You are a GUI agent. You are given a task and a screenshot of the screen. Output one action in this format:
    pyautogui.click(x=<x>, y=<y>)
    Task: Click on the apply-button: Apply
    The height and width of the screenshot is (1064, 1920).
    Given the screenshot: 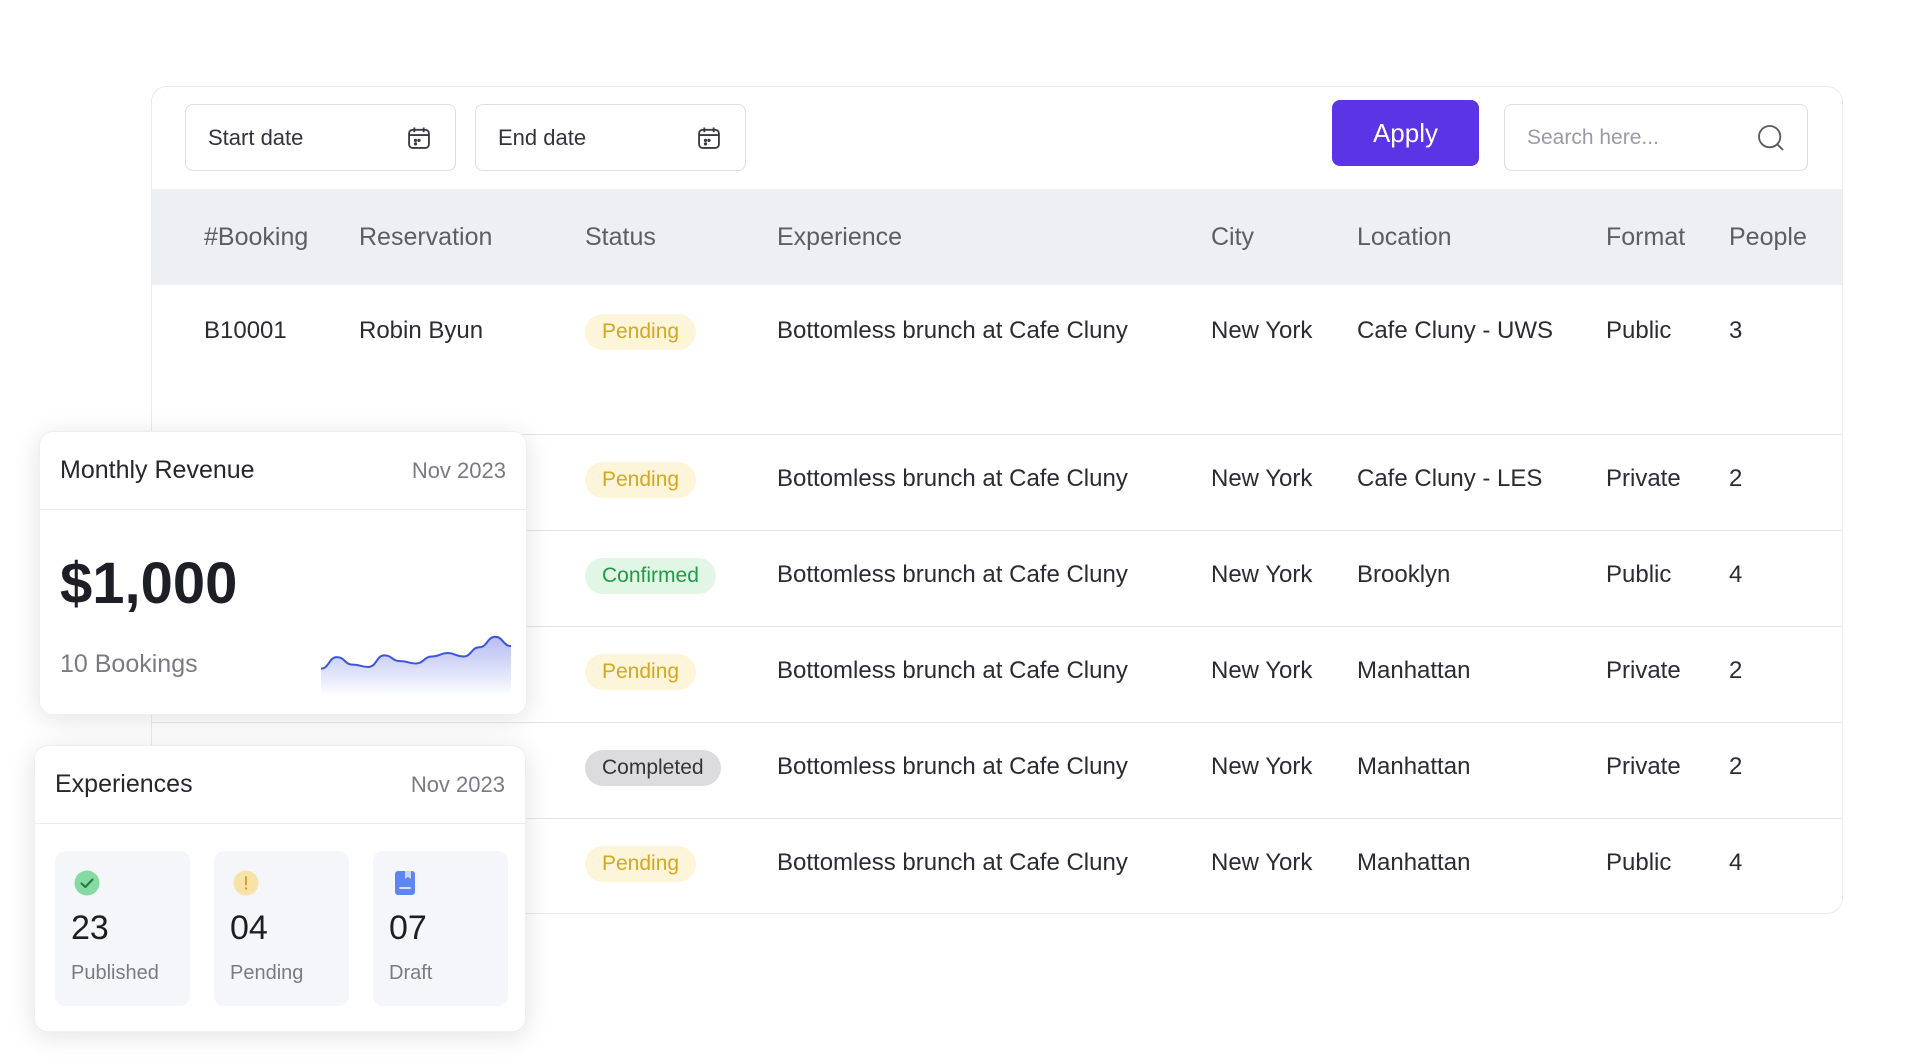 What is the action you would take?
    pyautogui.click(x=1405, y=133)
    